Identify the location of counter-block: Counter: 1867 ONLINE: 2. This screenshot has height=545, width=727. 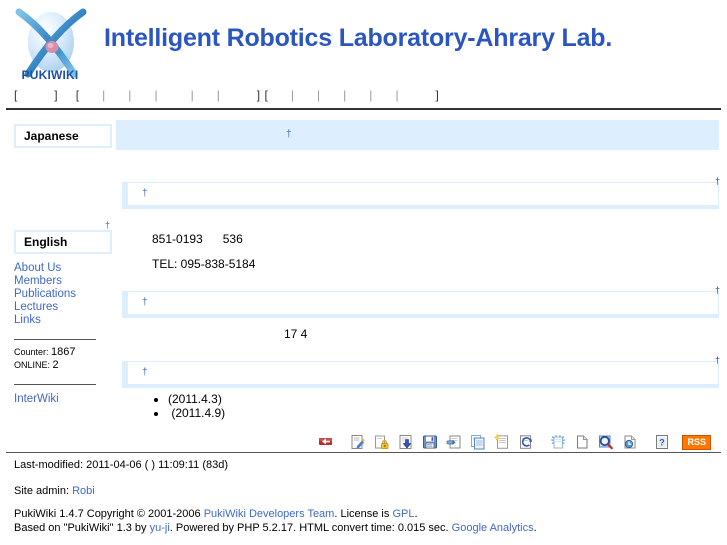
(63, 359).